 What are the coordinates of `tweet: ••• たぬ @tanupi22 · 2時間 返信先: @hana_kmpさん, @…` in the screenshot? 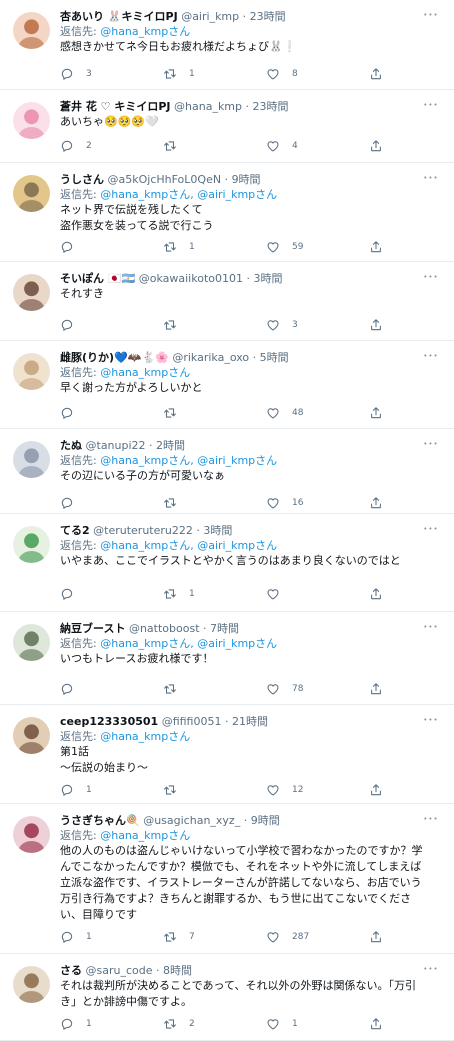 It's located at (227, 471).